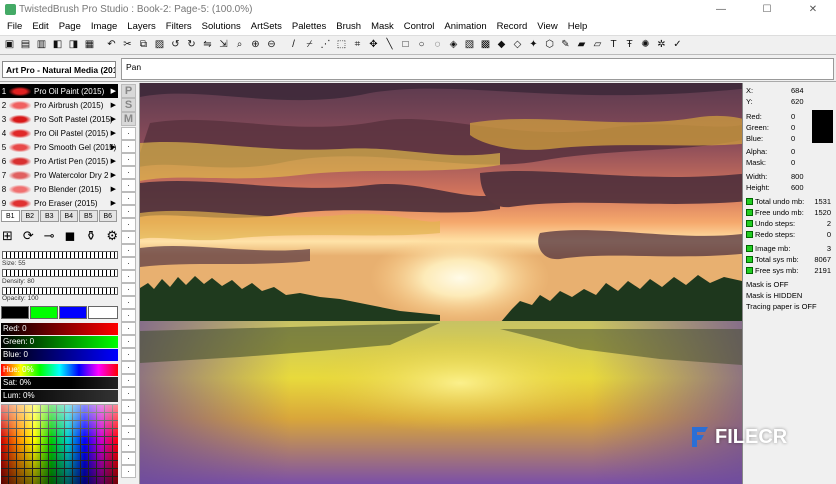 The width and height of the screenshot is (836, 484). What do you see at coordinates (271, 45) in the screenshot?
I see `zoom-out-icon: ⊖` at bounding box center [271, 45].